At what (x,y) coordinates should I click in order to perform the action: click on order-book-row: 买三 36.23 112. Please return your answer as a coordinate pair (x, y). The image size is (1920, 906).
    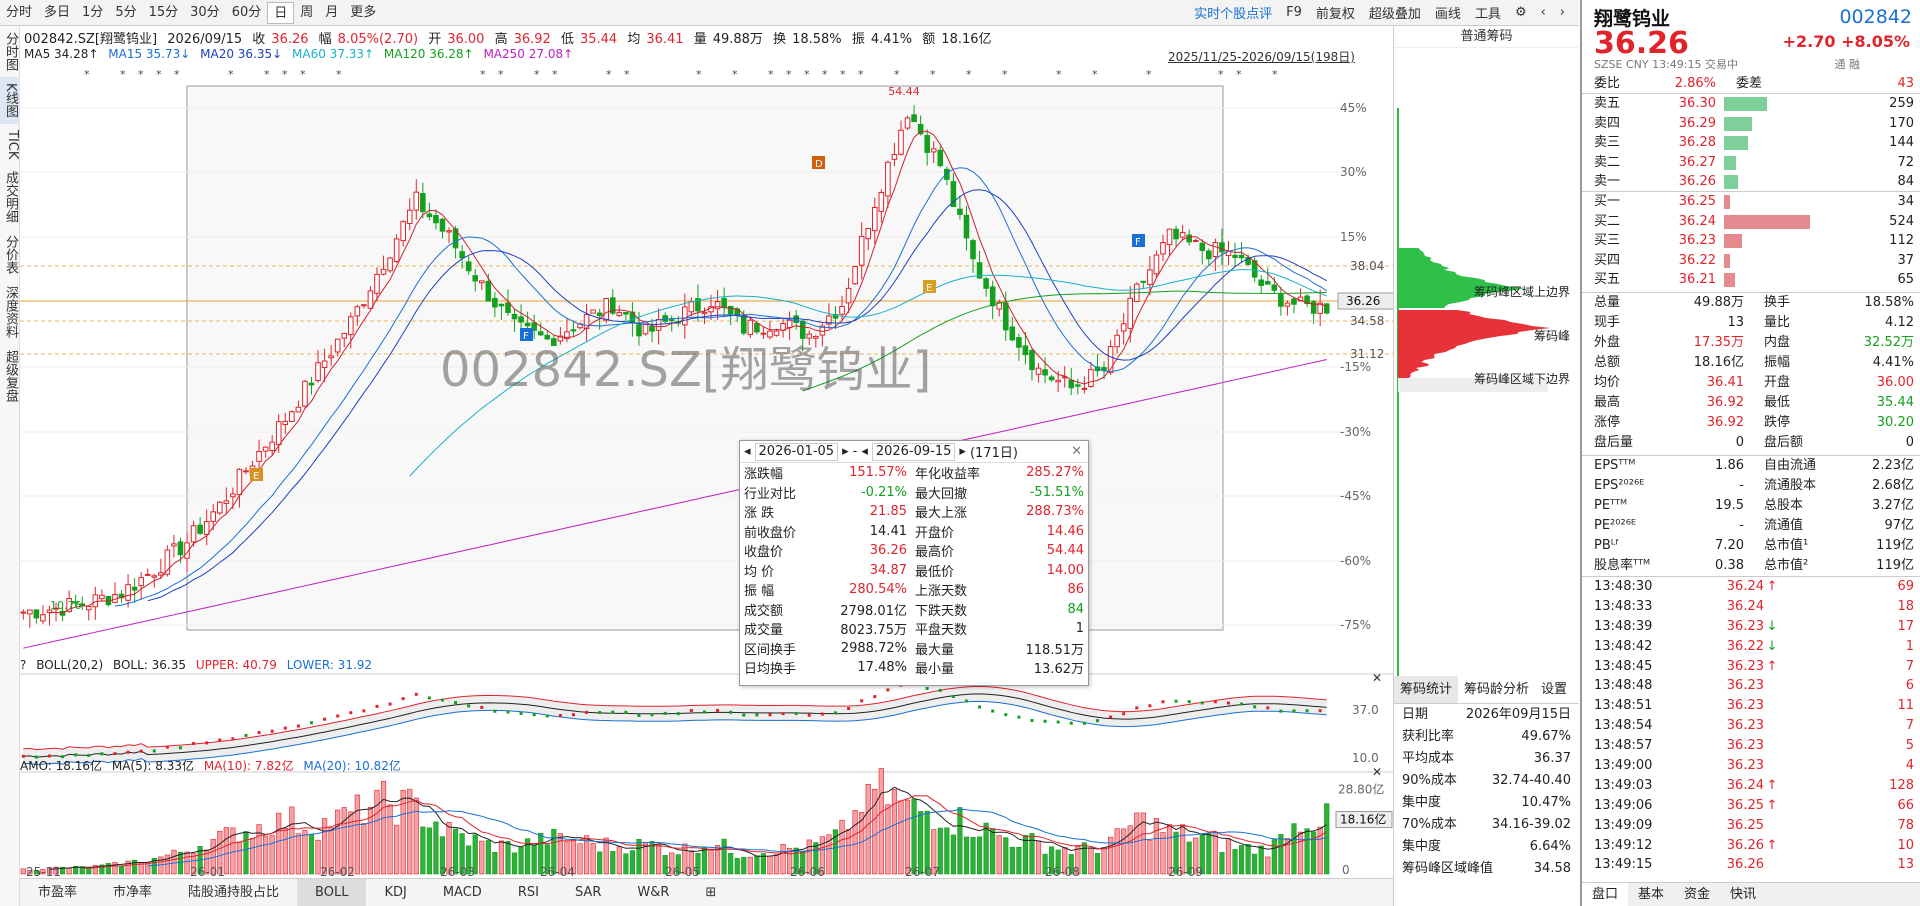
    Looking at the image, I should click on (1751, 240).